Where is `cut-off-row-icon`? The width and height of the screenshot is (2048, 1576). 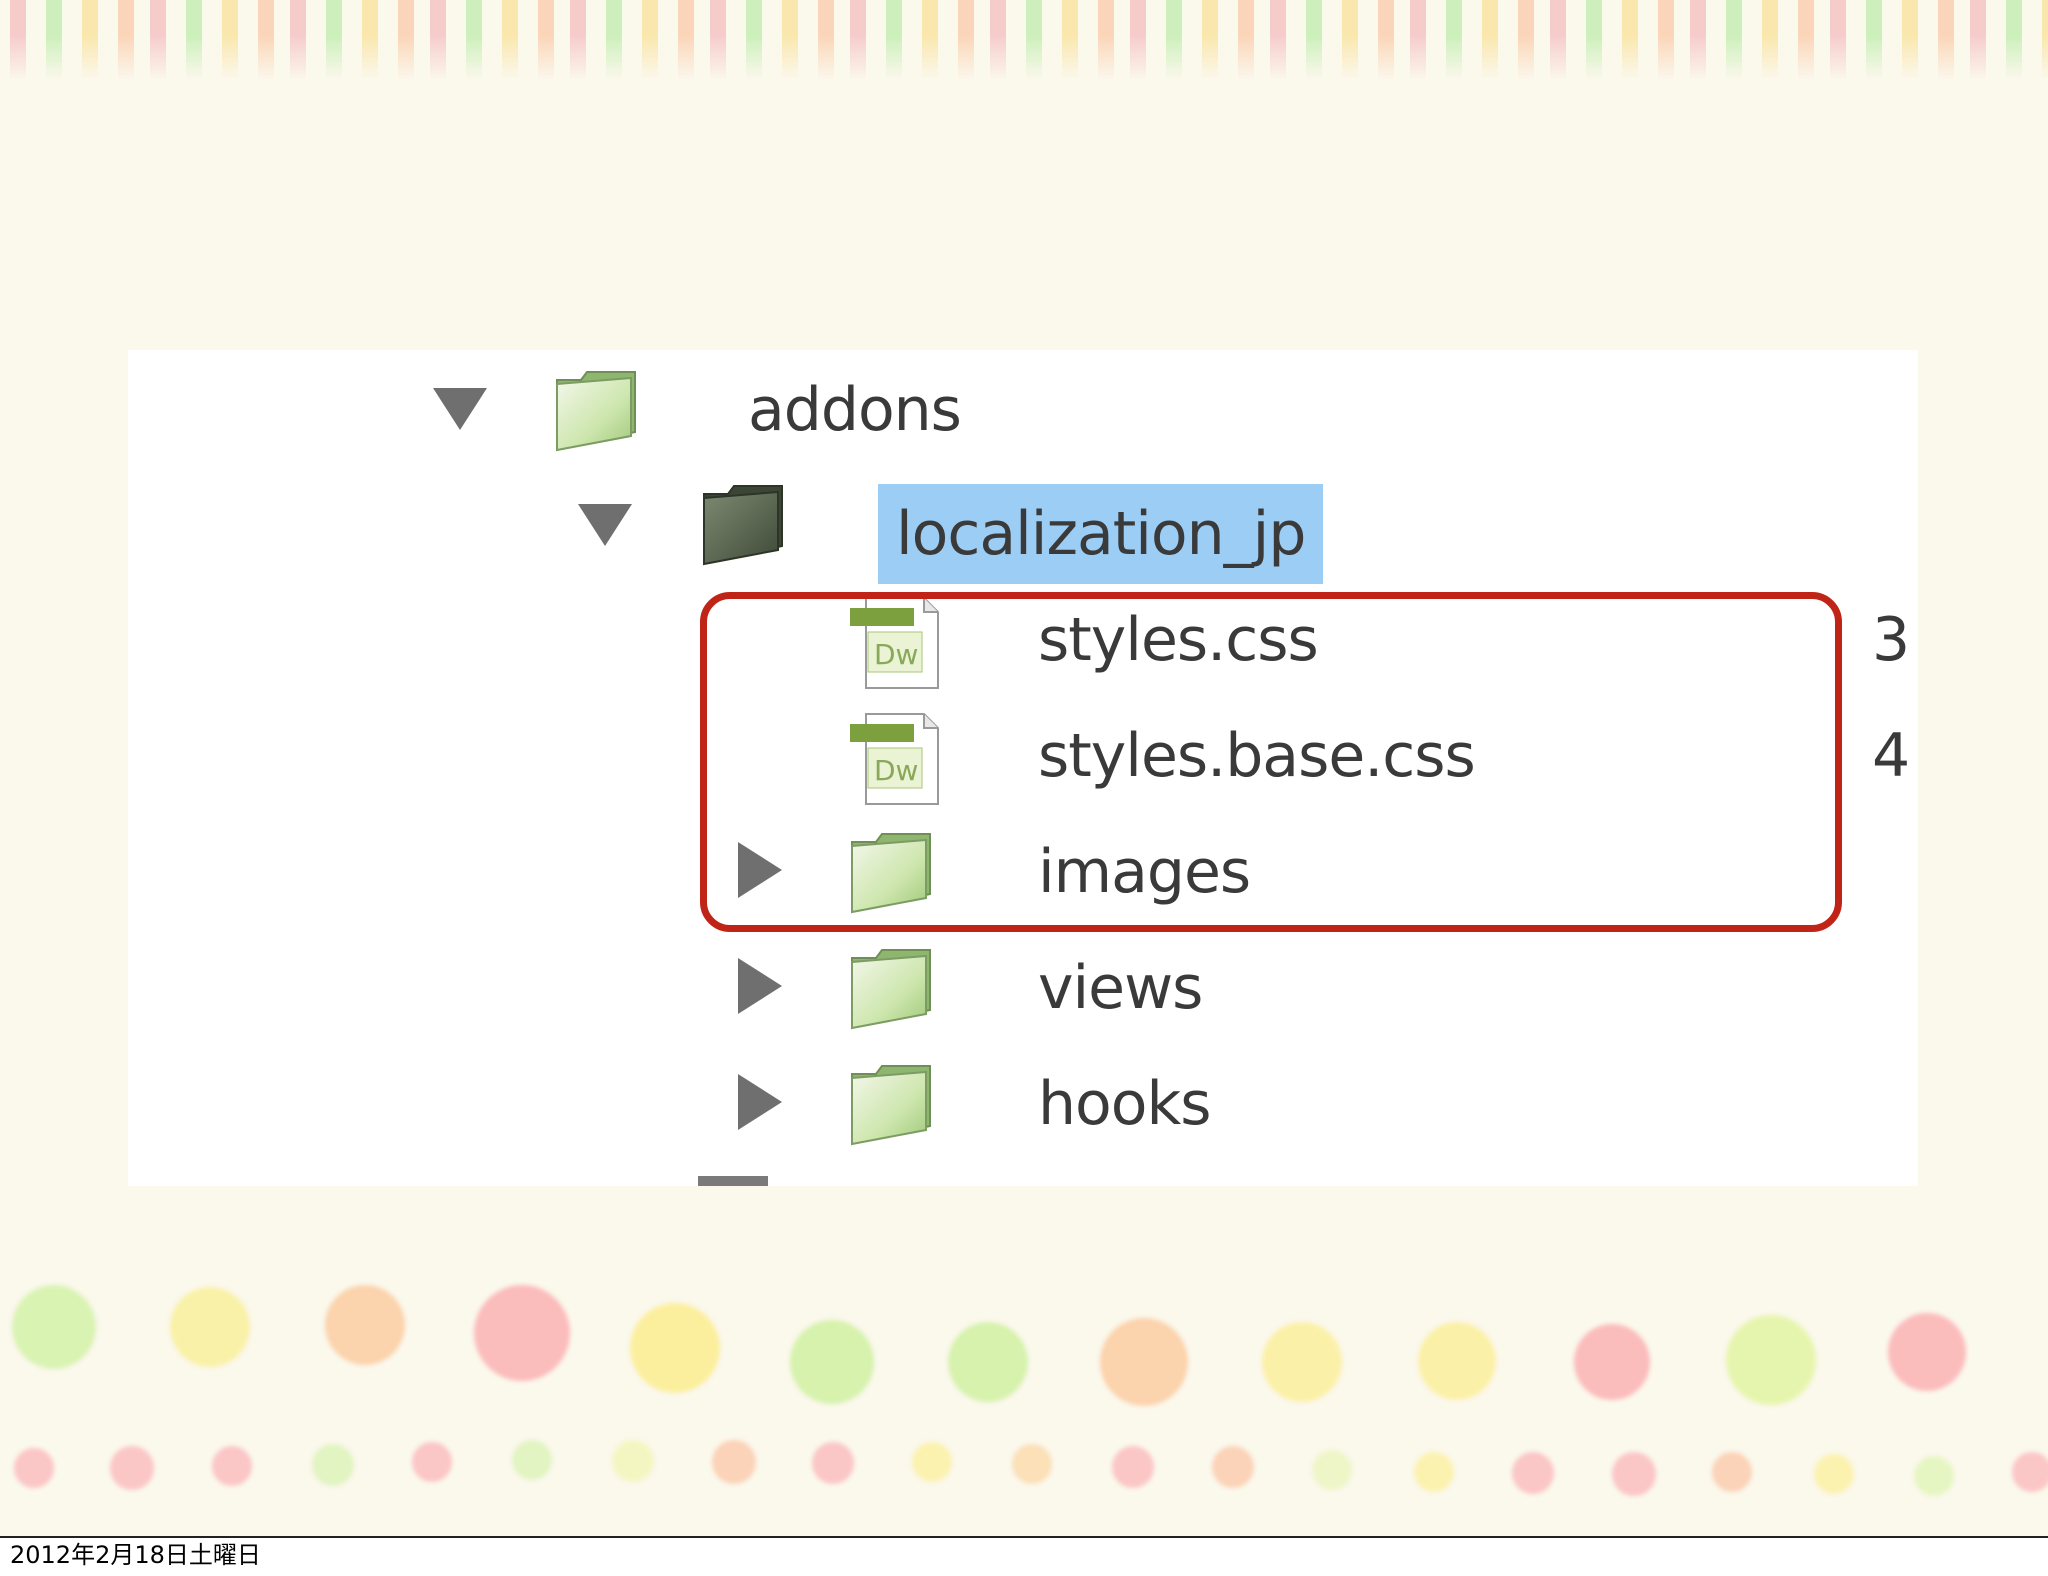 cut-off-row-icon is located at coordinates (733, 1181).